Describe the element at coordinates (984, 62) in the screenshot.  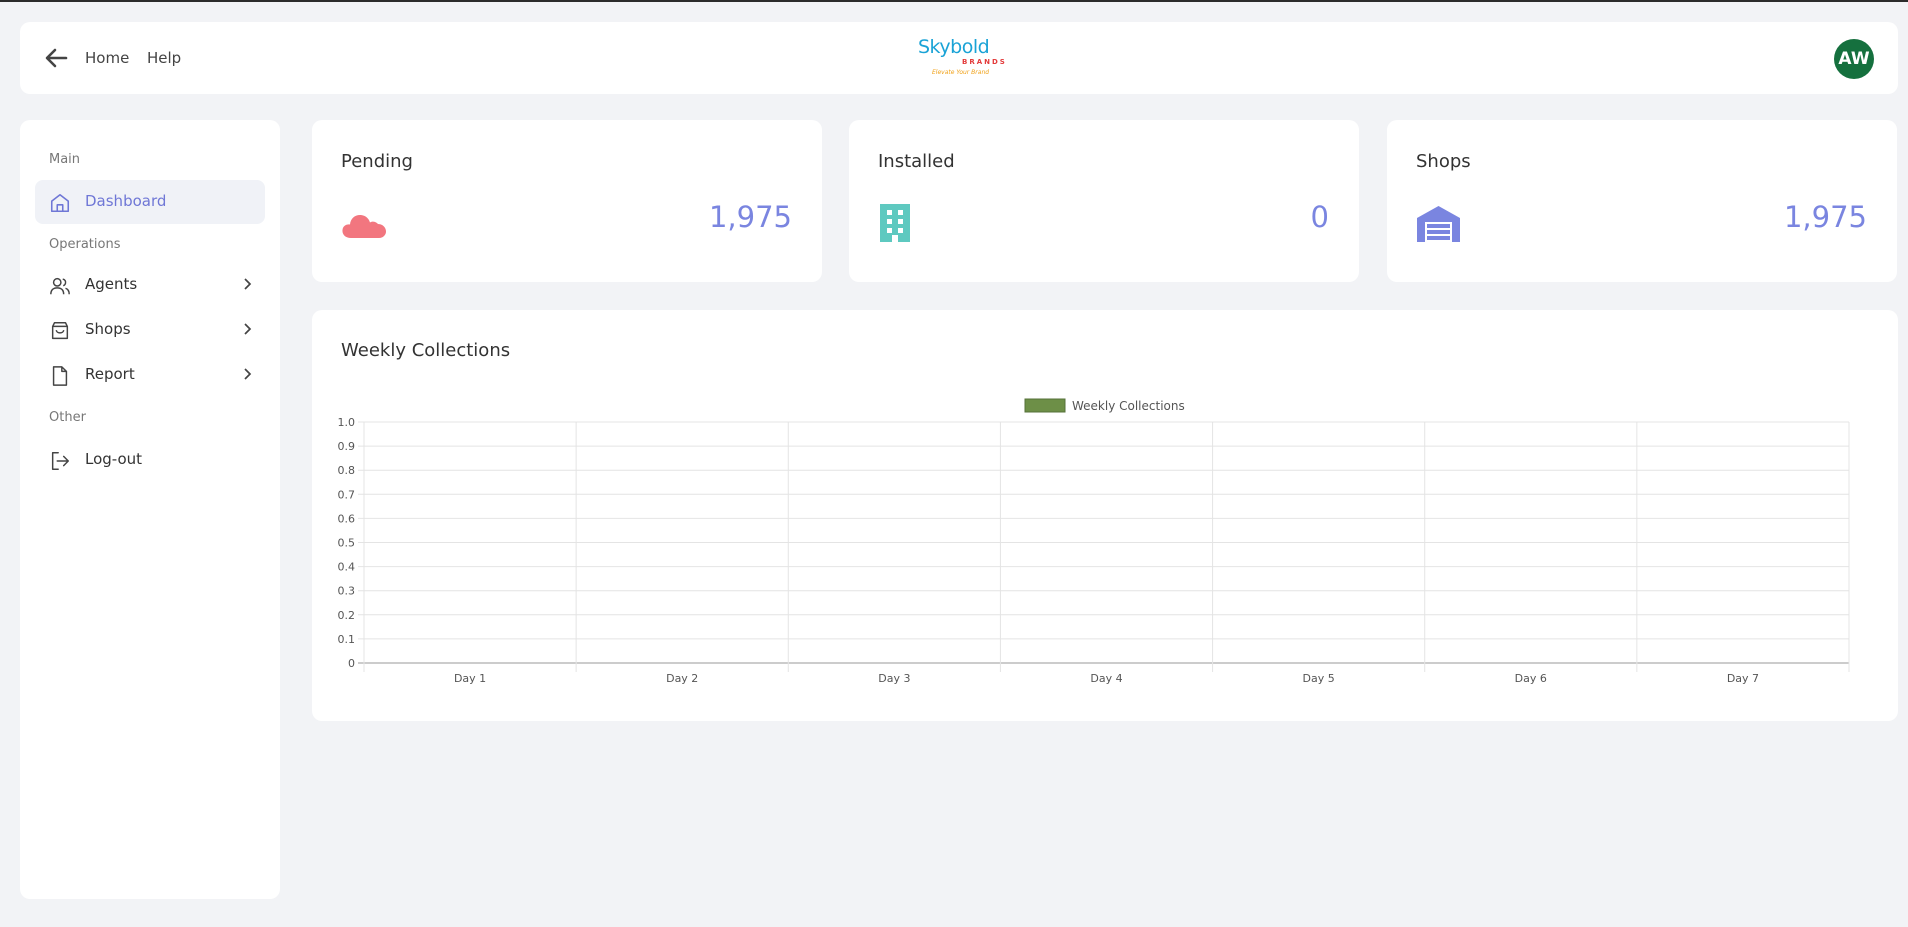
I see `logo-sub: BRANDS` at that location.